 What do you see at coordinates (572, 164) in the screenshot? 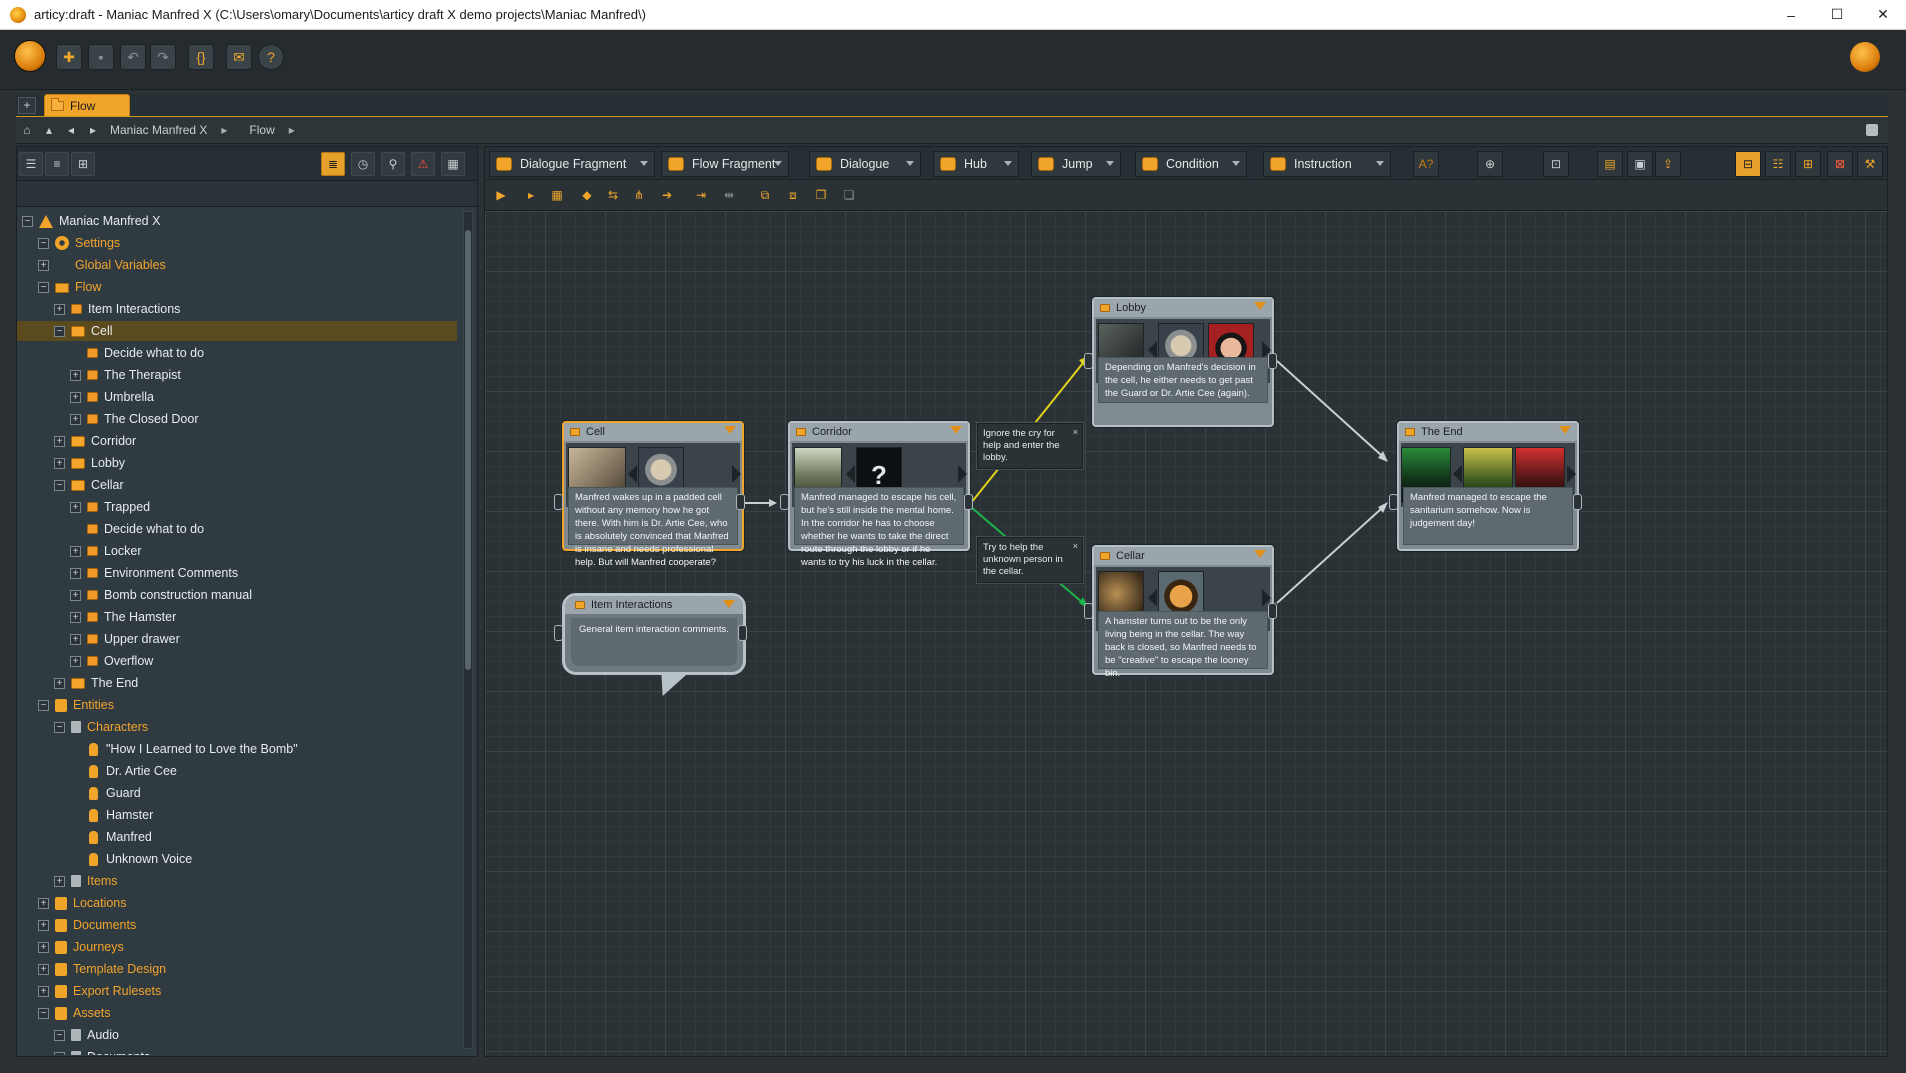
I see `dialogue-fragment-button: Dialogue Fragment` at bounding box center [572, 164].